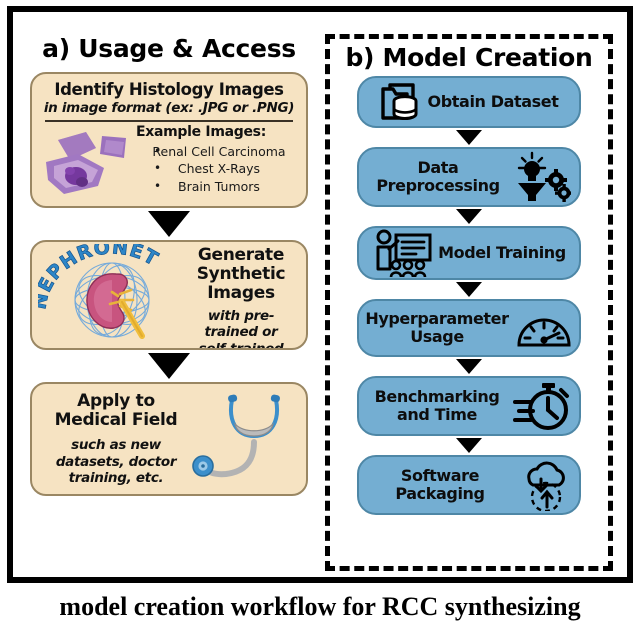 This screenshot has width=640, height=621. Describe the element at coordinates (493, 102) in the screenshot. I see `step-obtain-dataset-label: Obtain Dataset` at that location.